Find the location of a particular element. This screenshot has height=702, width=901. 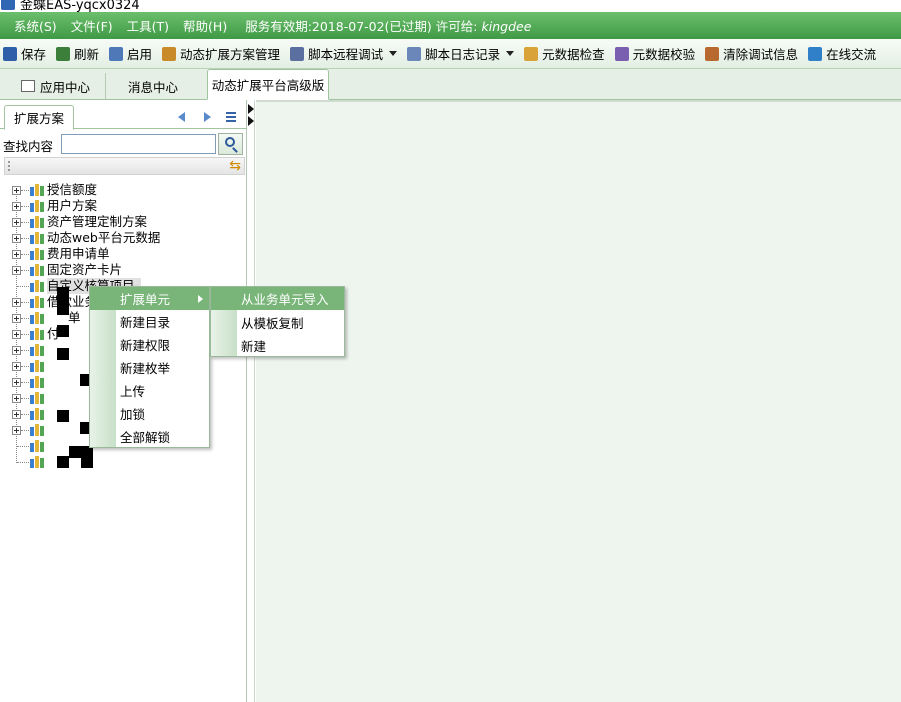

tab-app-center: 应用中心 is located at coordinates (55, 86).